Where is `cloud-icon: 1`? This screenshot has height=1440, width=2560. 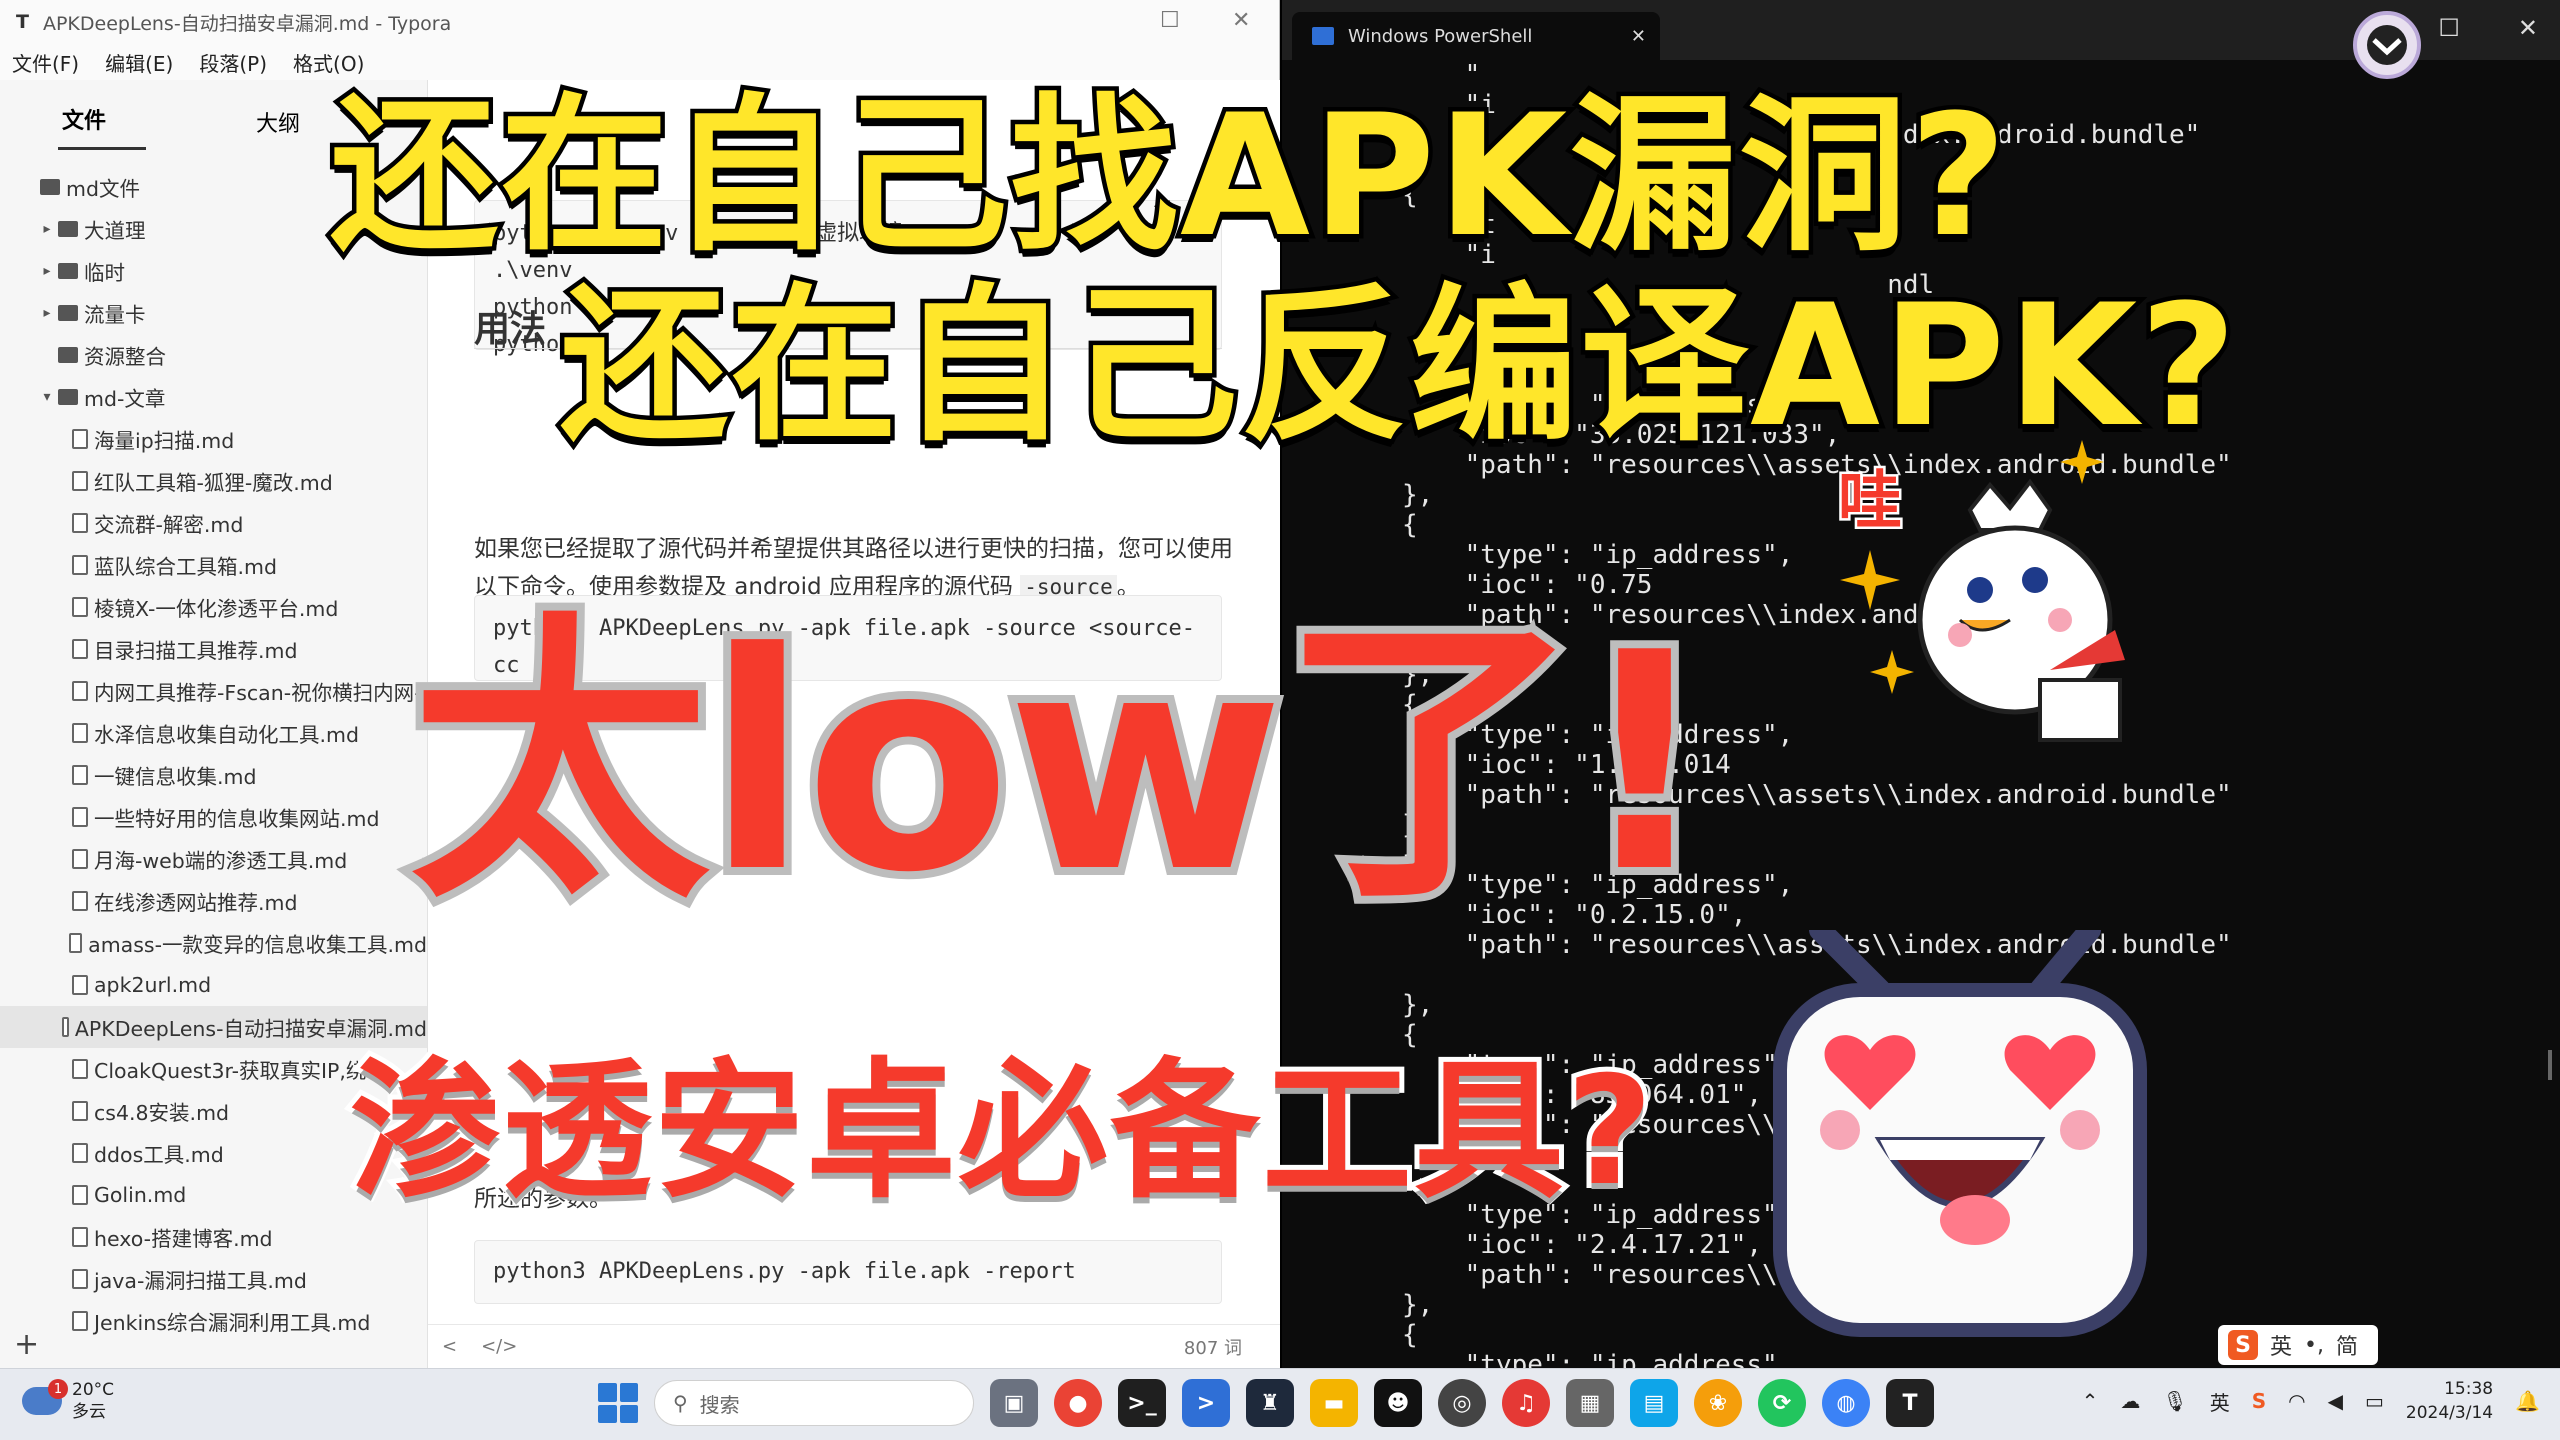
cloud-icon: 1 is located at coordinates (45, 1397).